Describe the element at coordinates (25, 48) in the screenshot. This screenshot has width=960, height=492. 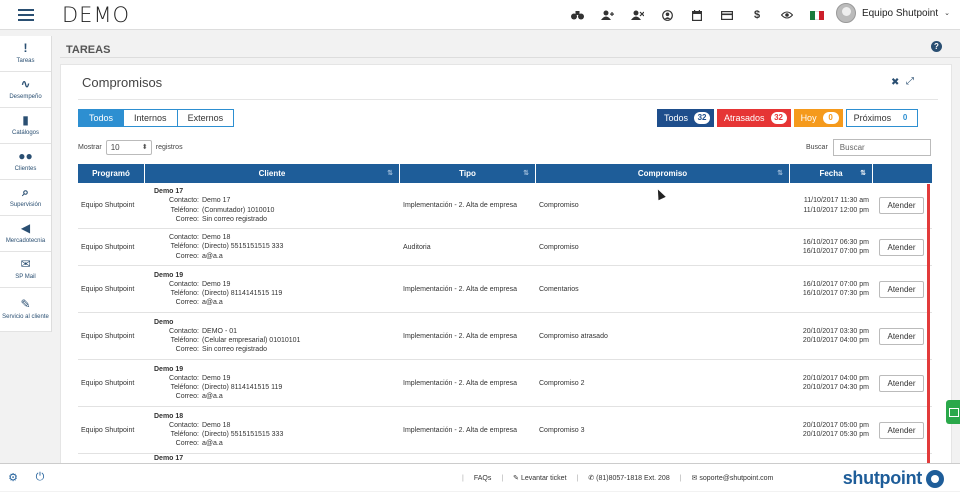
I see `exclamation-icon: !` at that location.